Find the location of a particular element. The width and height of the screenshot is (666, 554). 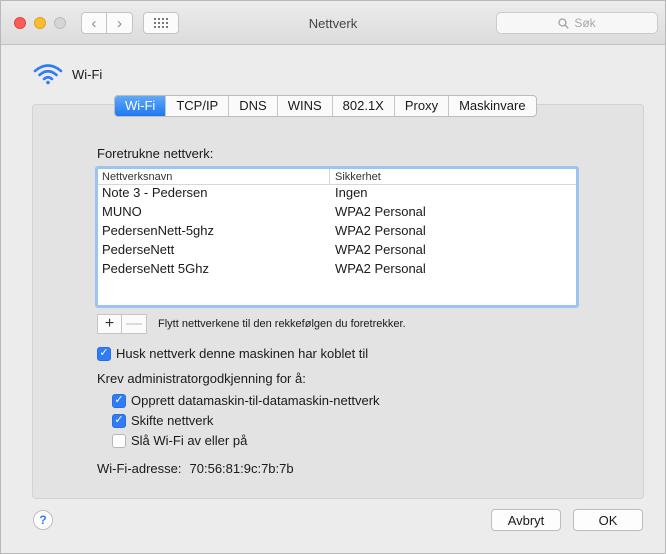

wifi-address-value: 70:56:81:9c:7b:7b is located at coordinates (241, 468).